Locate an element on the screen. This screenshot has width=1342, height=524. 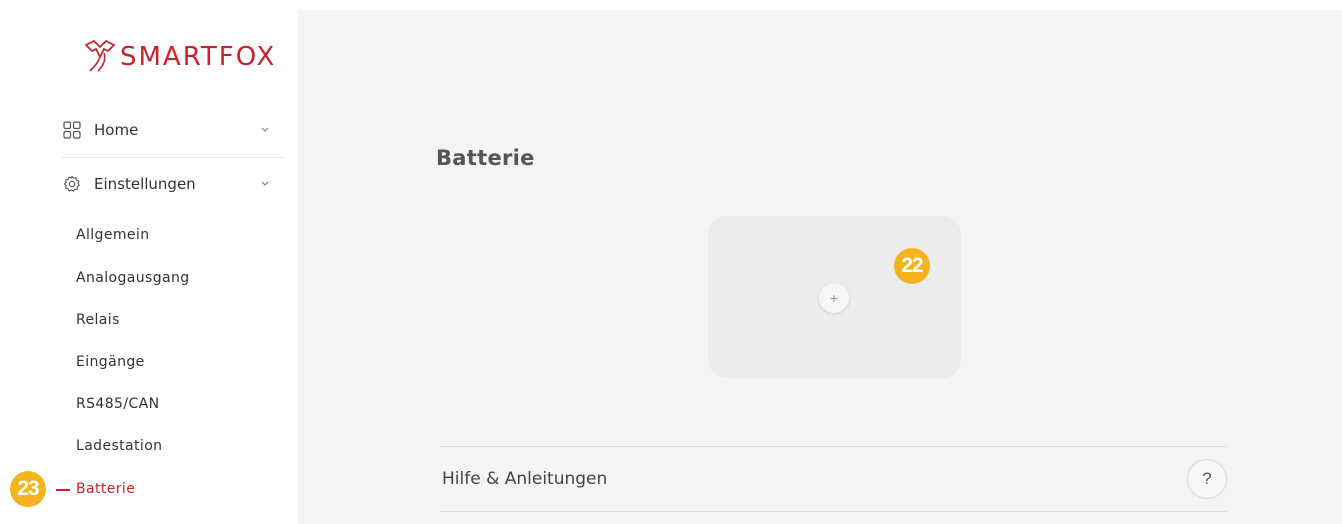
plus-icon: + is located at coordinates (834, 298).